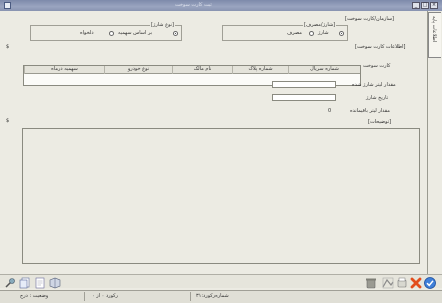  Describe the element at coordinates (430, 283) in the screenshot. I see `confirm-icon` at that location.